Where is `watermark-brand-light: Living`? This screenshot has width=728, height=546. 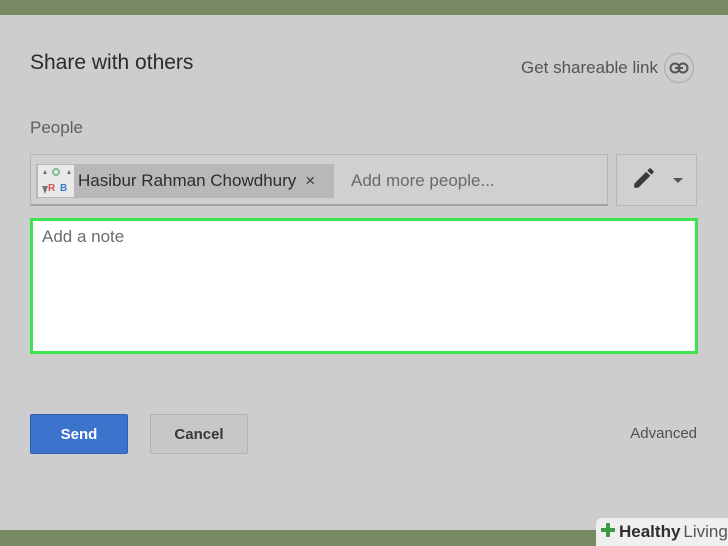
watermark-brand-light: Living is located at coordinates (705, 531).